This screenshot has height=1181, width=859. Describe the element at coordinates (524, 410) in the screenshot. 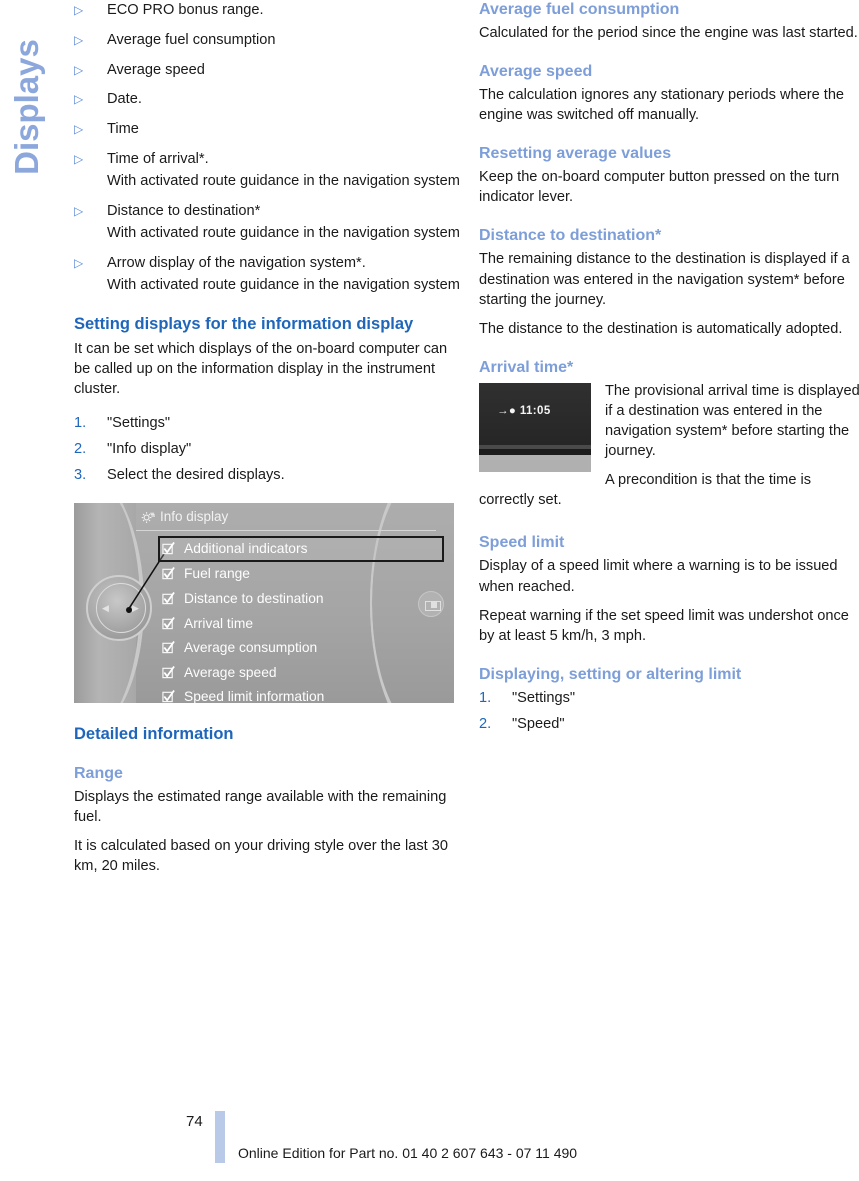

I see `arrival-time-figure-text: →● 11:05` at that location.